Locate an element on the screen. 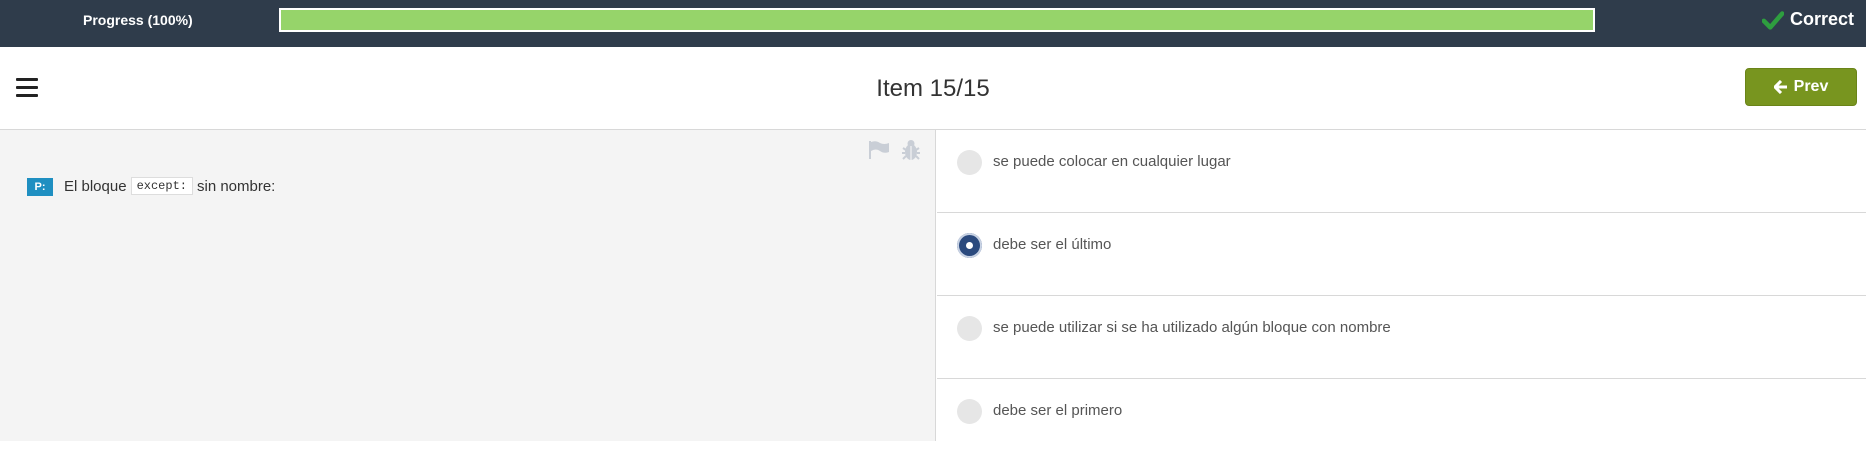 Image resolution: width=1866 pixels, height=462 pixels. progress-track is located at coordinates (937, 20).